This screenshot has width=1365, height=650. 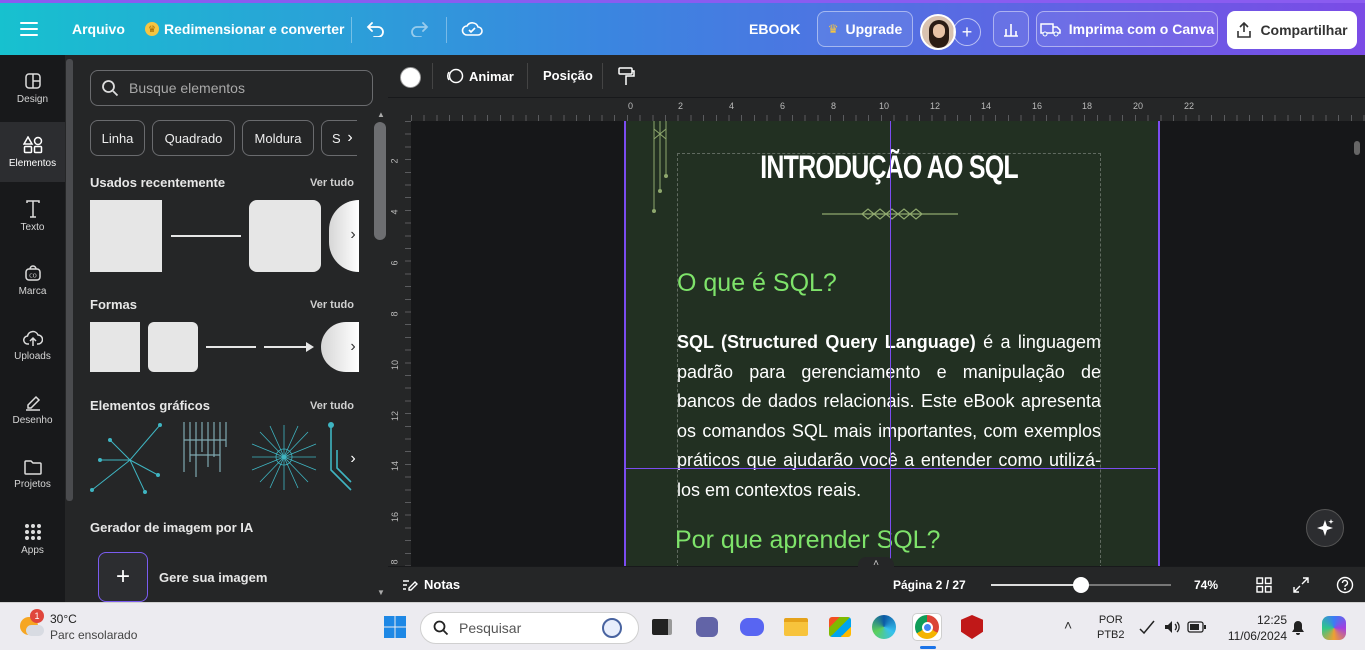 I want to click on help-icon, so click(x=1345, y=585).